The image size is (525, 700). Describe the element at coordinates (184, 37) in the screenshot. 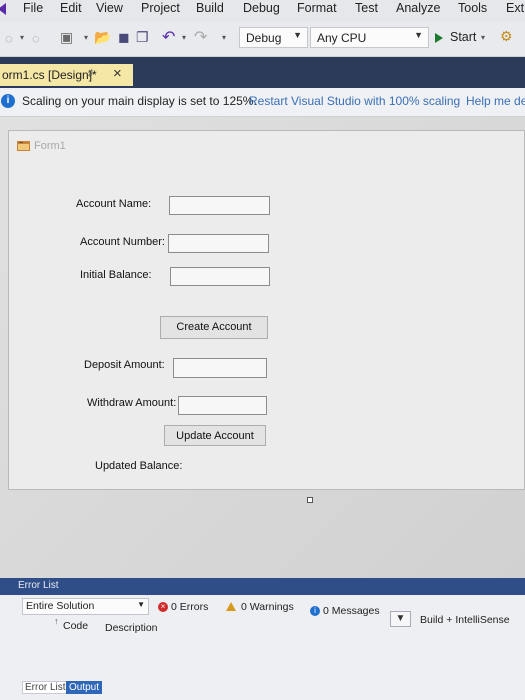

I see `undo-dropdown-icon: ▾` at that location.